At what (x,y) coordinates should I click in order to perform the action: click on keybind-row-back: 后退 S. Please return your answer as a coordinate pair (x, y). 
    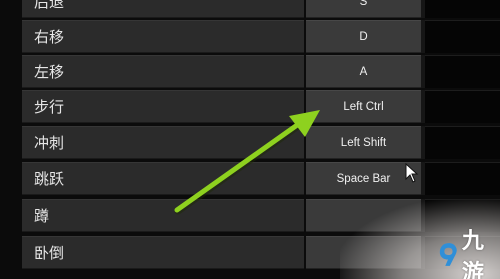
    Looking at the image, I should click on (261, 9).